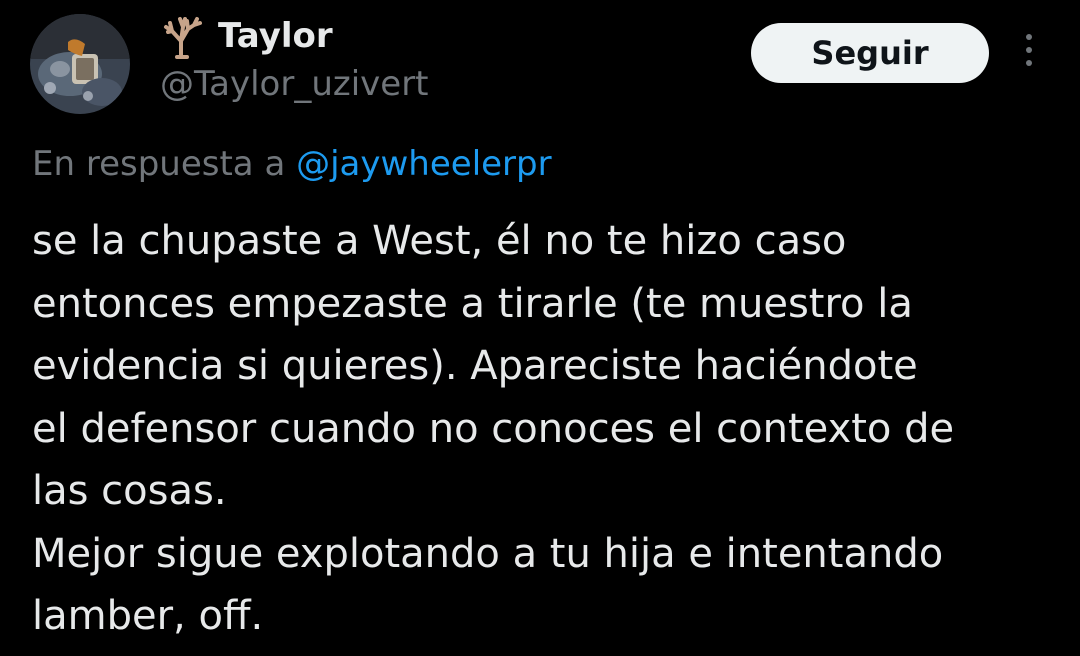 This screenshot has width=1080, height=656. What do you see at coordinates (292, 164) in the screenshot?
I see `reply-context: En respuesta a @jaywheelerpr` at bounding box center [292, 164].